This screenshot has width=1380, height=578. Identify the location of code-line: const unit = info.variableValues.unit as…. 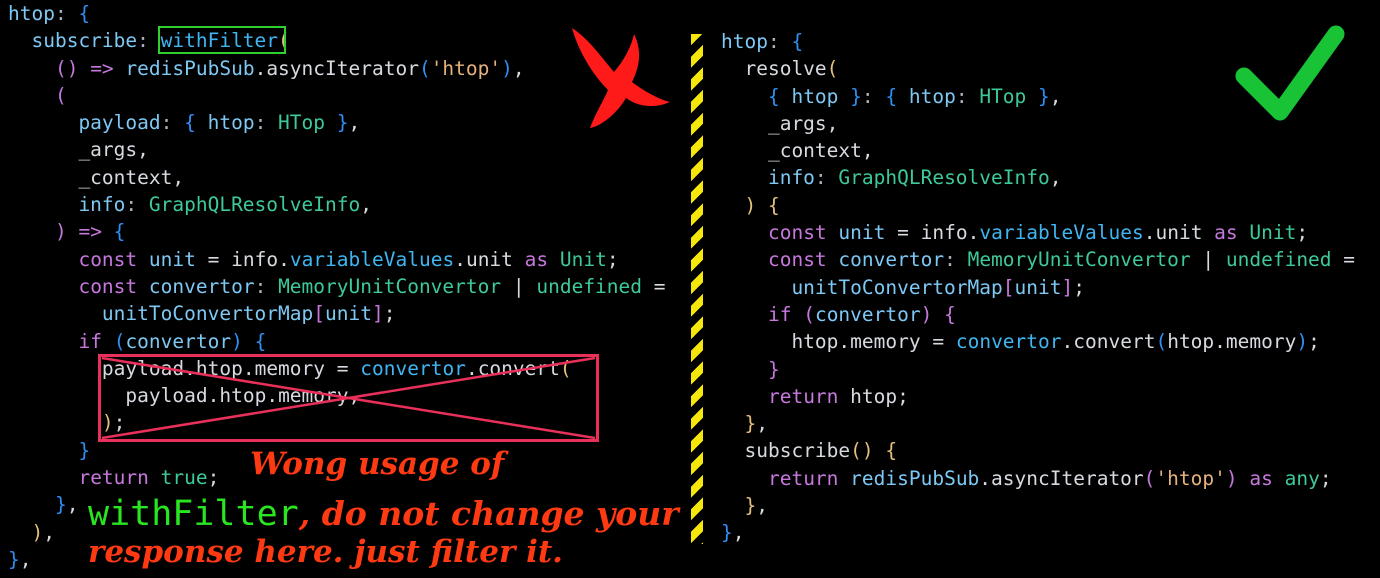
(337, 259).